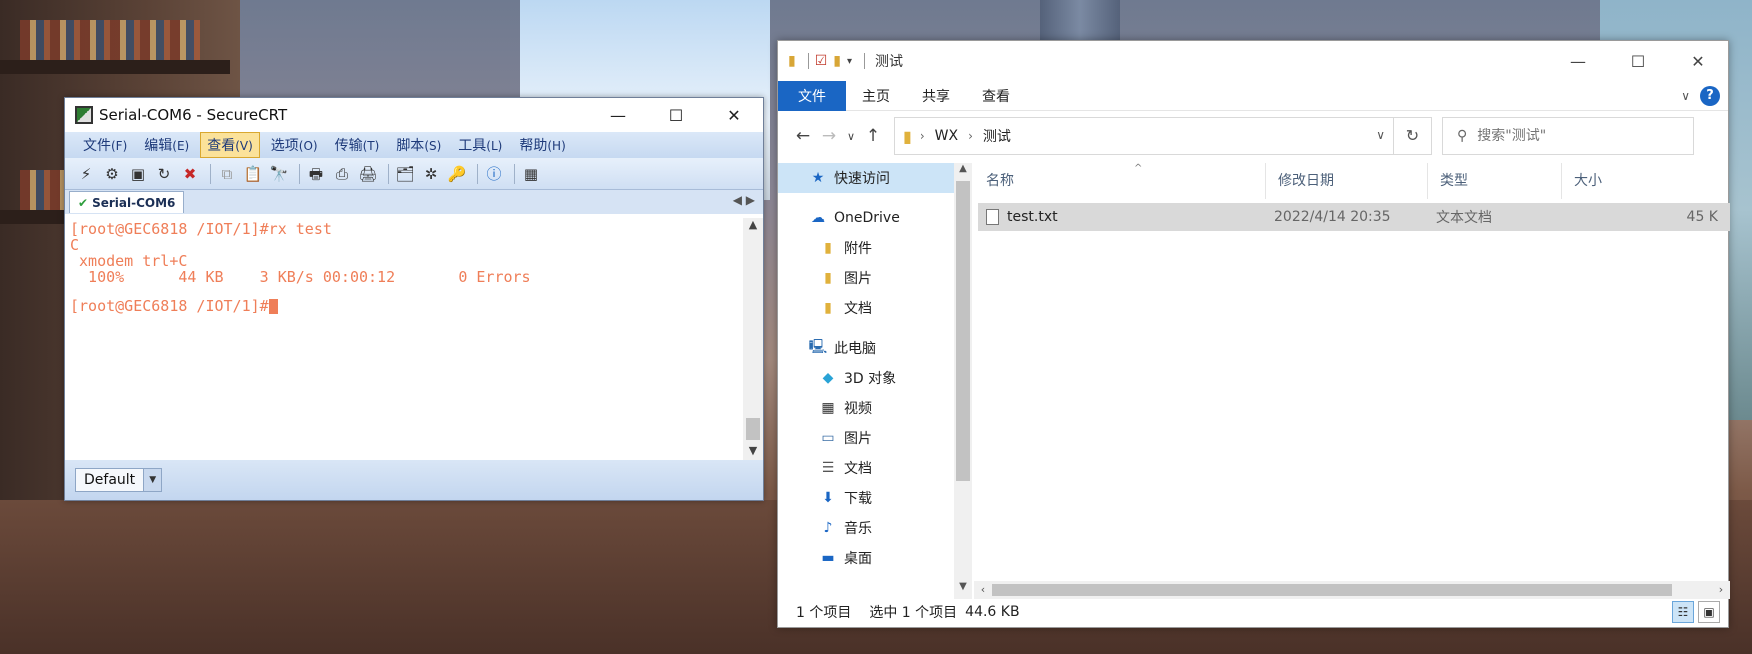 The width and height of the screenshot is (1752, 654). What do you see at coordinates (866, 438) in the screenshot?
I see `nav-pictures: ▭ 图片` at bounding box center [866, 438].